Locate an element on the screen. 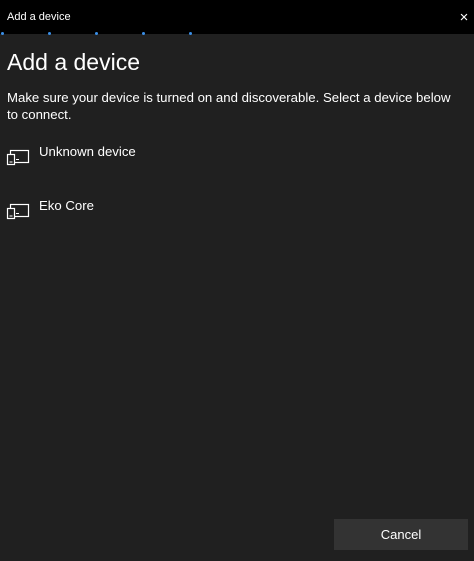 The image size is (474, 561). device-item-unknown-device: Unknown device is located at coordinates (237, 161).